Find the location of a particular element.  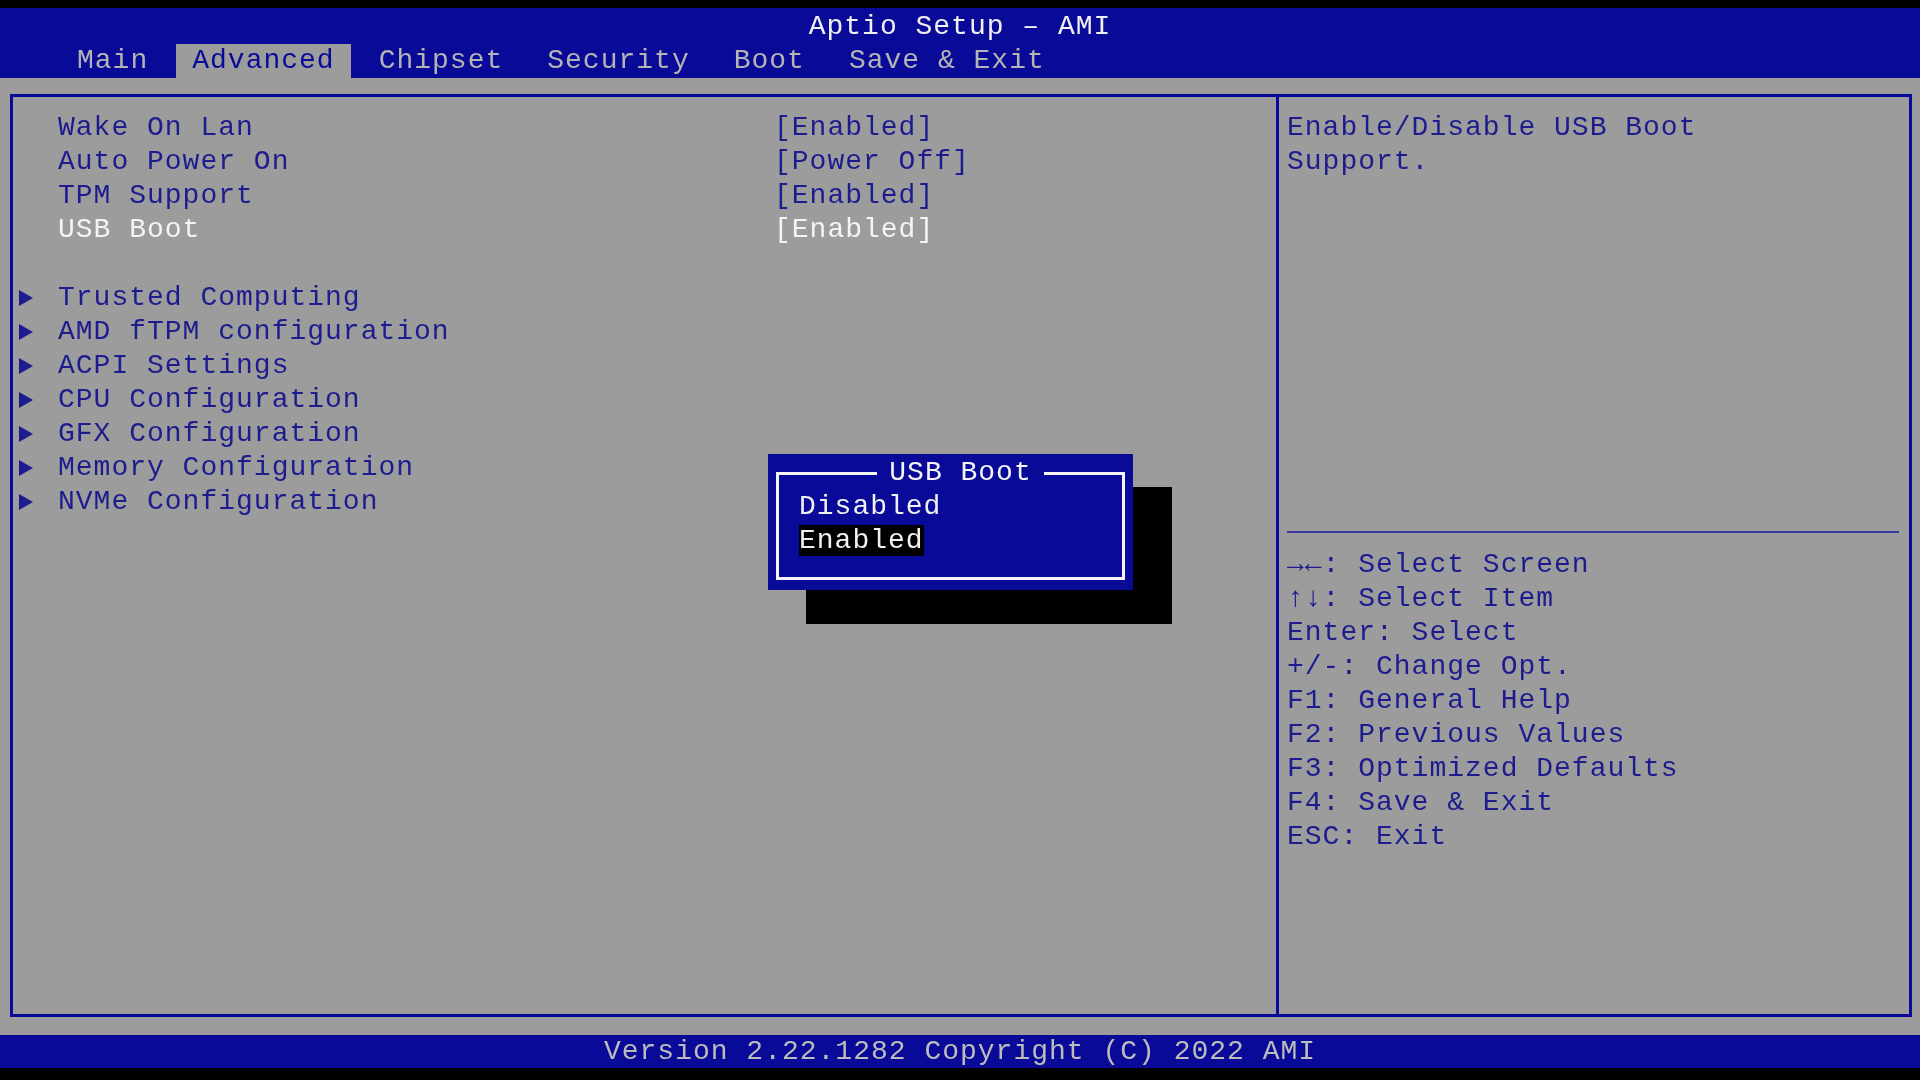

menu-tab: Security is located at coordinates (618, 61).